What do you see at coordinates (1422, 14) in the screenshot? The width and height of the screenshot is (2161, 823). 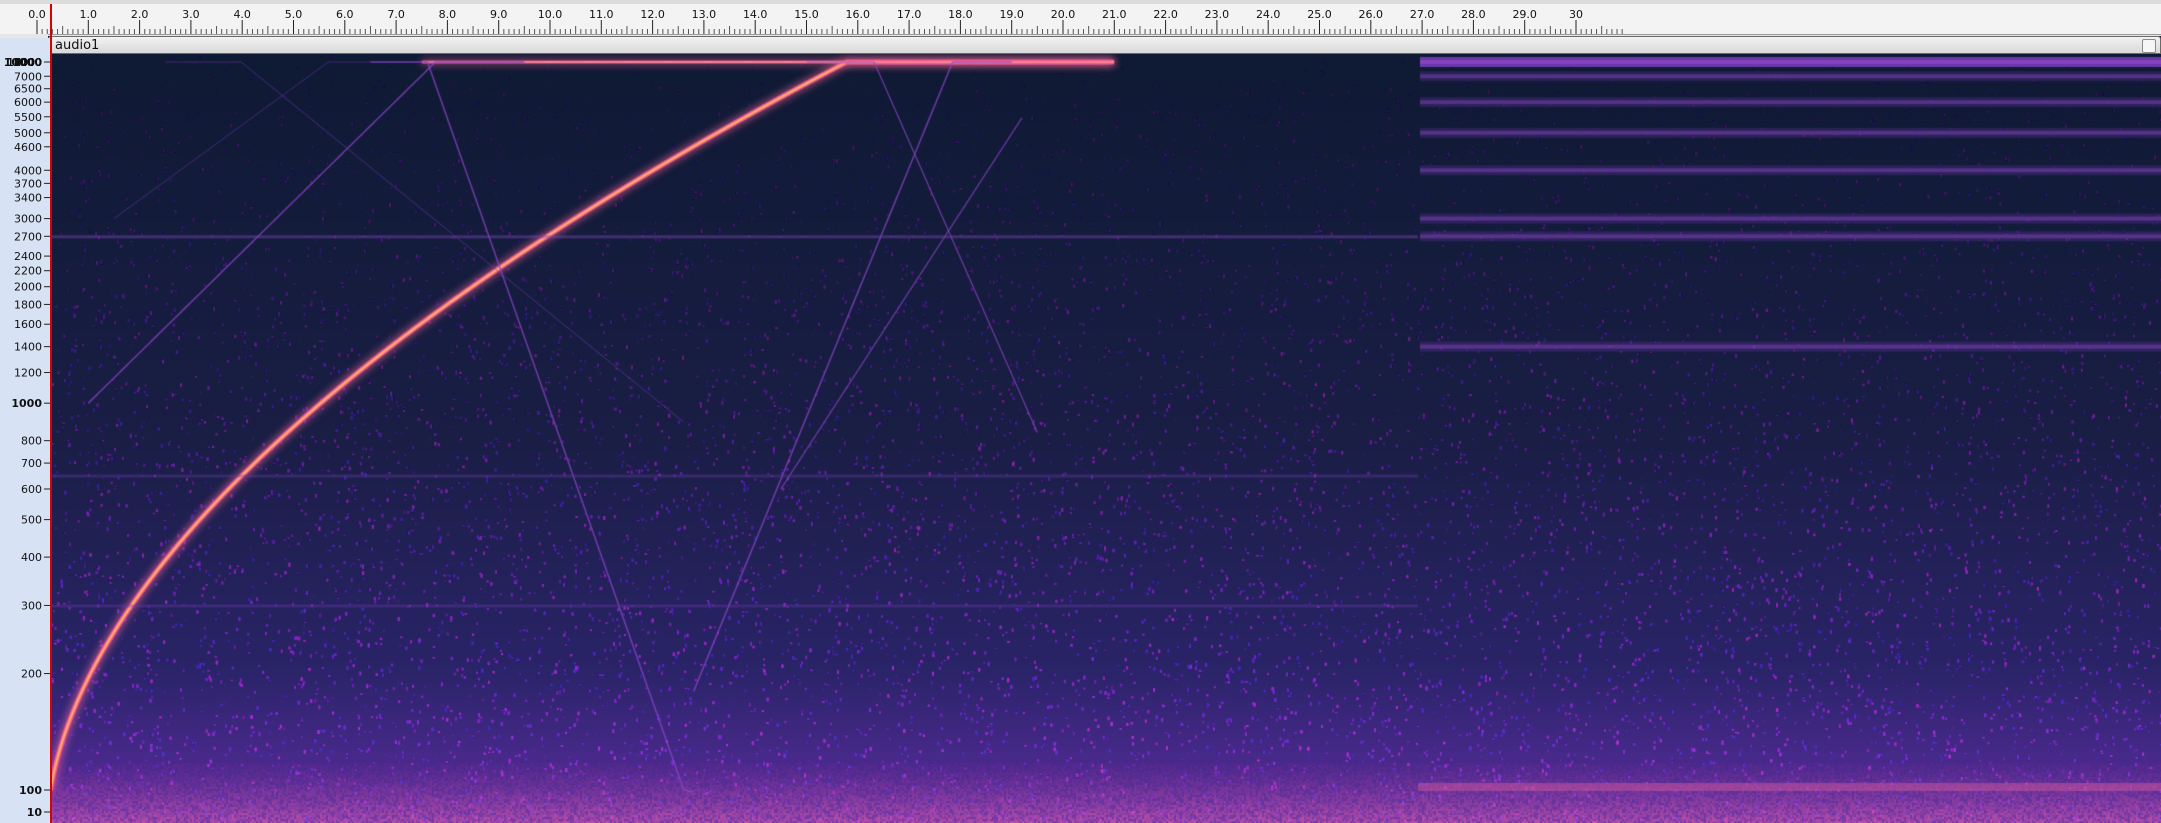 I see `timeline-label: 27.0` at bounding box center [1422, 14].